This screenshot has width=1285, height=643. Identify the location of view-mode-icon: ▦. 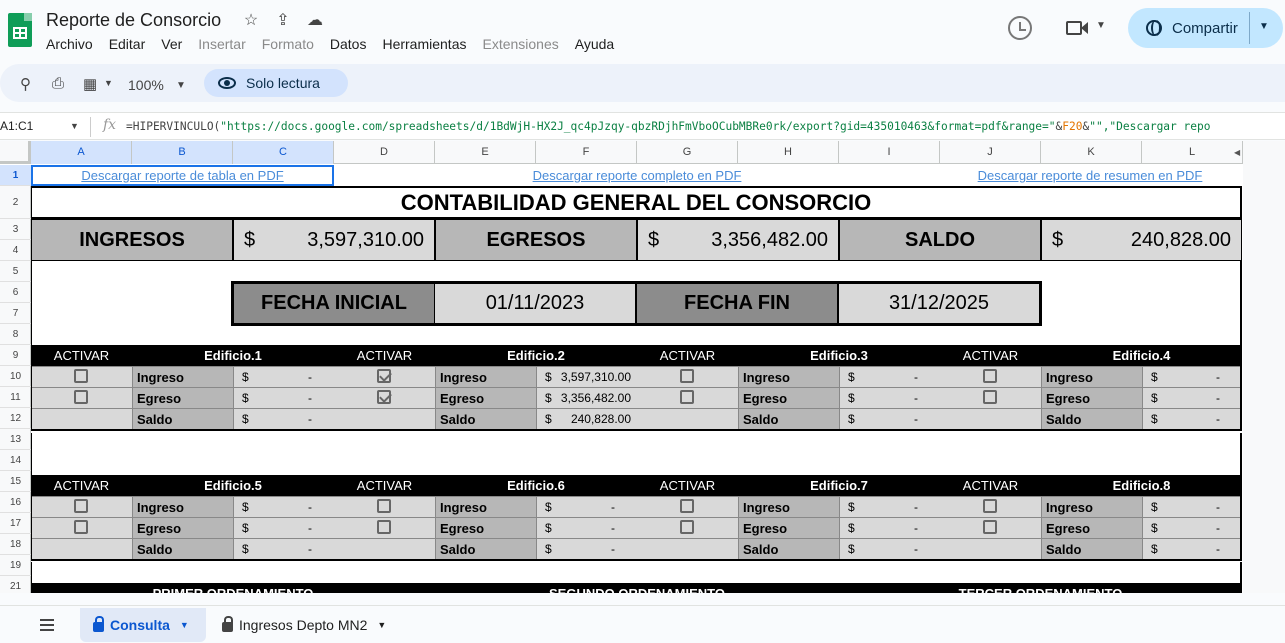
(90, 84).